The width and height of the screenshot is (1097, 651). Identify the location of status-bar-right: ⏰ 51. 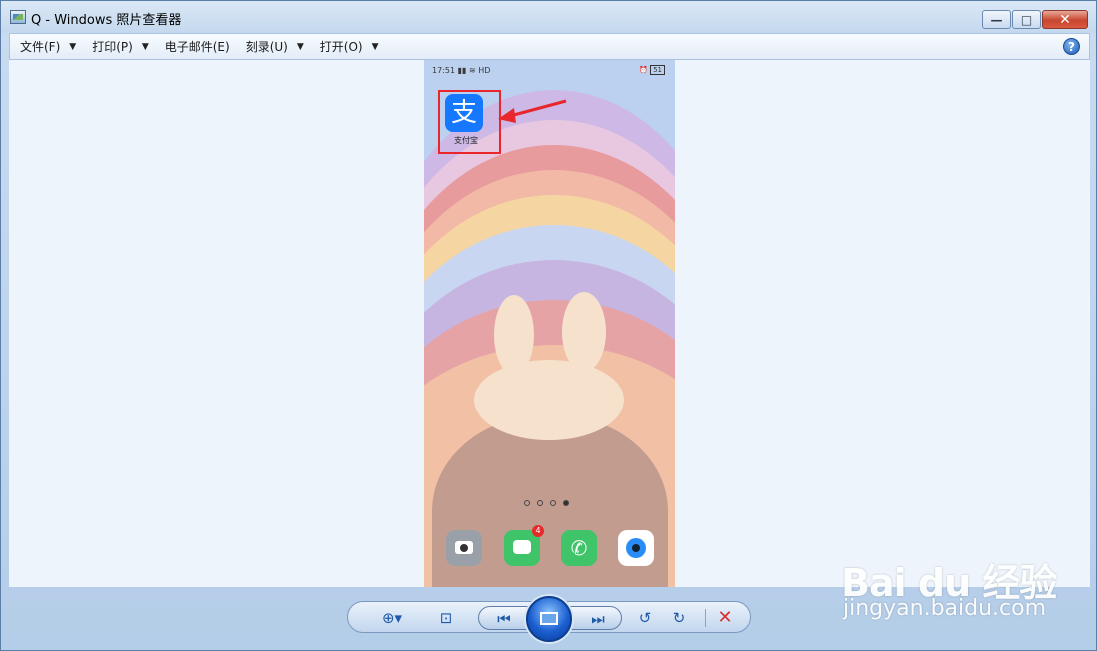
(652, 70).